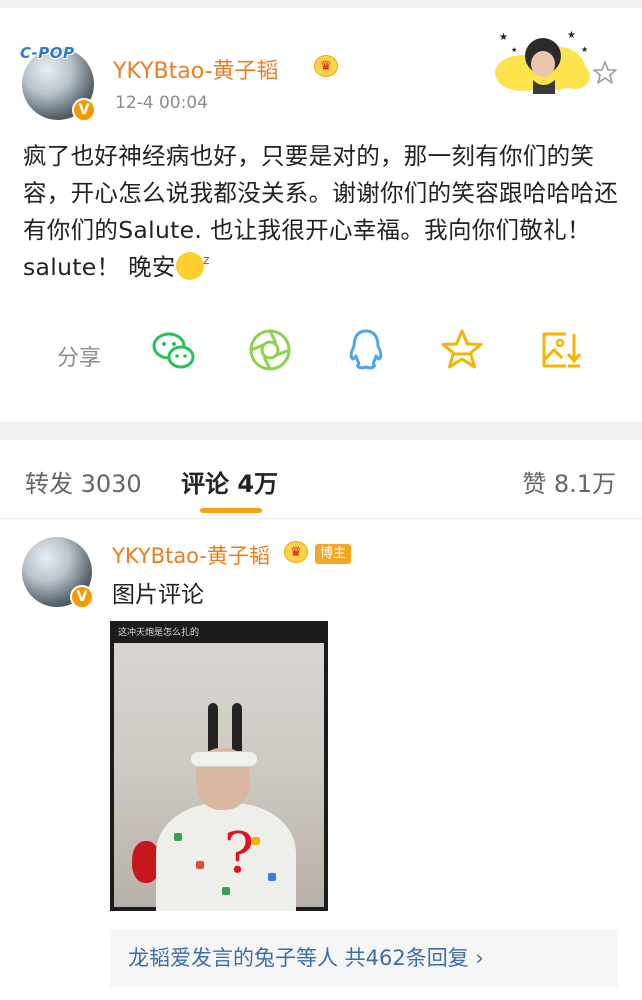 Image resolution: width=642 pixels, height=1000 pixels. What do you see at coordinates (58, 83) in the screenshot?
I see `post-author-avatar: C-POP V` at bounding box center [58, 83].